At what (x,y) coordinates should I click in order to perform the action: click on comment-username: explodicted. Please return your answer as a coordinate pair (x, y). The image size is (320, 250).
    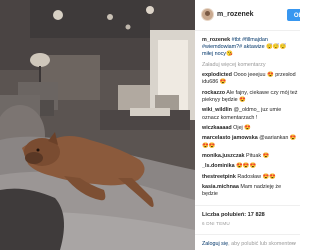
    Looking at the image, I should click on (217, 75).